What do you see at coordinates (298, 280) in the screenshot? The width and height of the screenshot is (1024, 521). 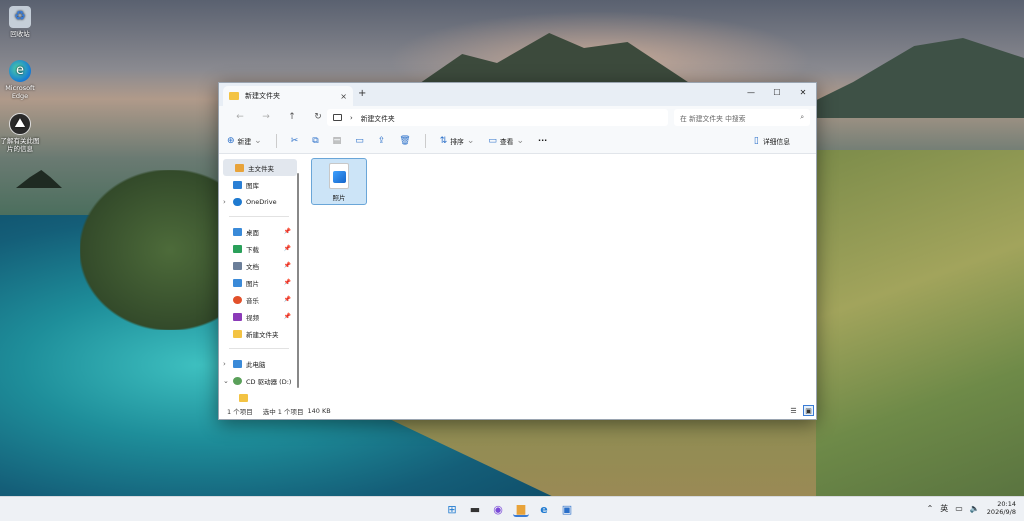 I see `nav-scrollbar` at bounding box center [298, 280].